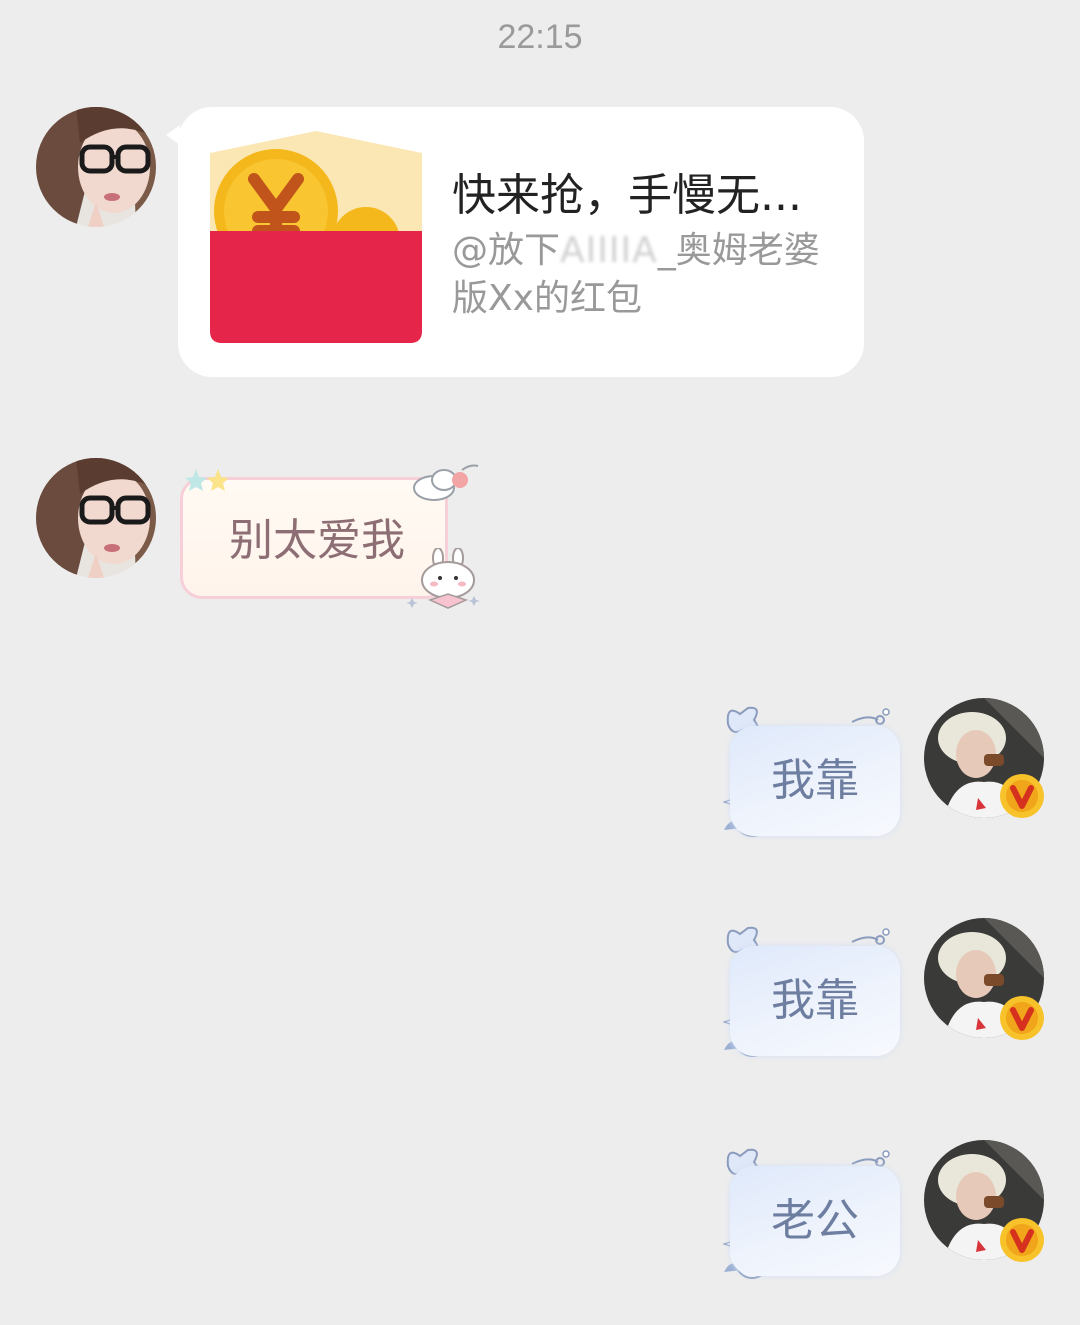  I want to click on star-decoration-icon, so click(207, 480).